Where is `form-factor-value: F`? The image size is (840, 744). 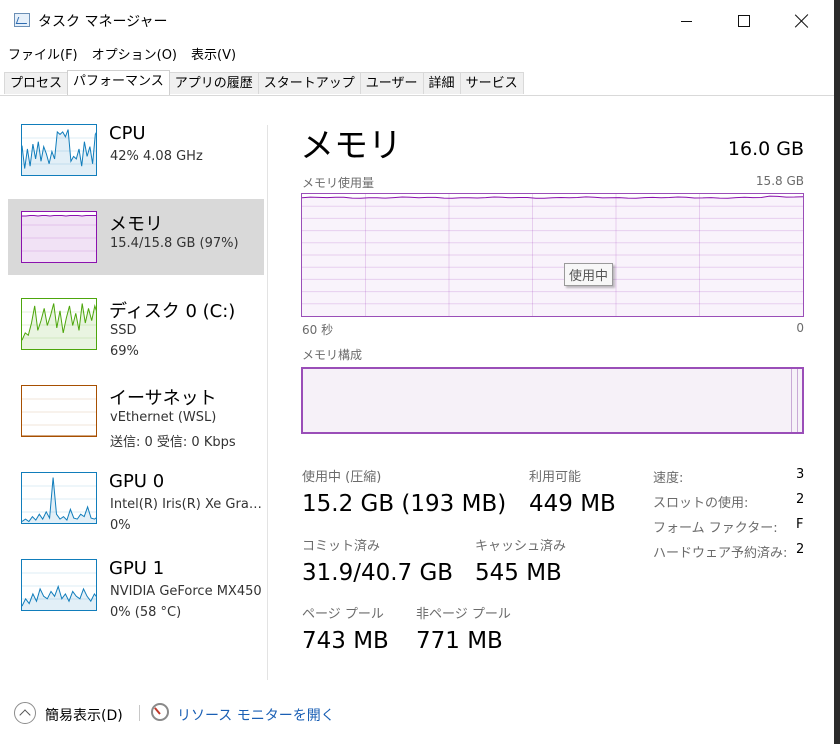
form-factor-value: F is located at coordinates (800, 524).